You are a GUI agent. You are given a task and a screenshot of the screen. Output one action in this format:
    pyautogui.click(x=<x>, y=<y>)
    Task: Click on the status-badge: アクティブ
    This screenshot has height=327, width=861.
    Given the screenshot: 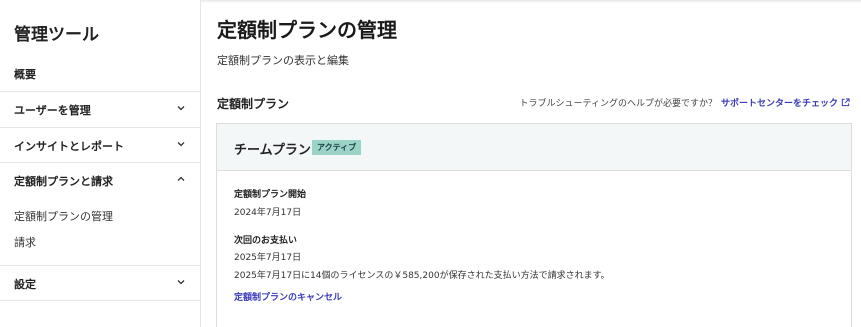 What is the action you would take?
    pyautogui.click(x=337, y=147)
    